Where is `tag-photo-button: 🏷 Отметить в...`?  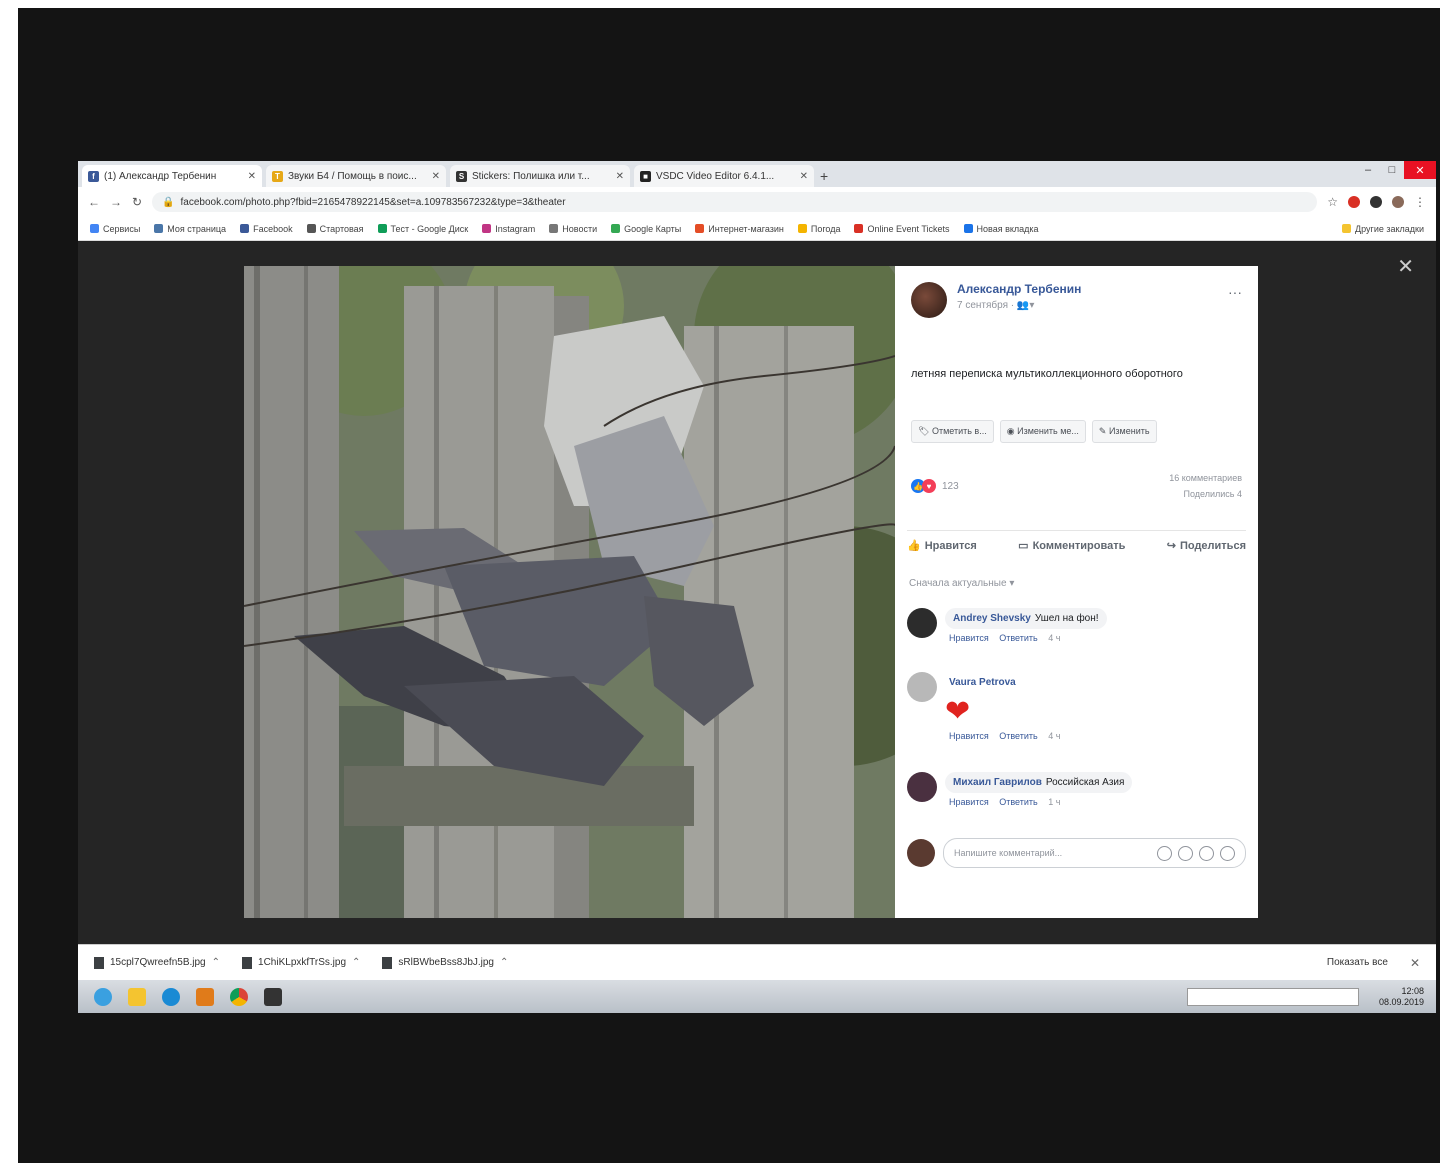 tag-photo-button: 🏷 Отметить в... is located at coordinates (952, 431).